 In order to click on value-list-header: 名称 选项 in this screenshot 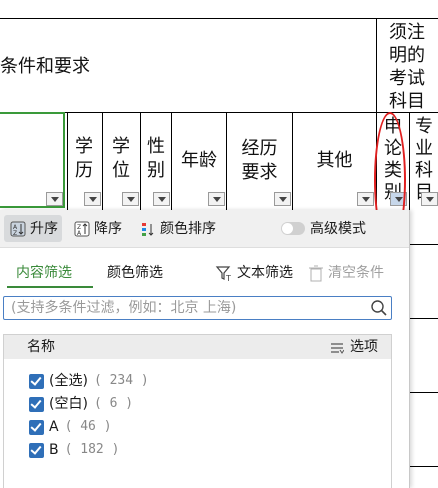, I will do `click(197, 347)`.